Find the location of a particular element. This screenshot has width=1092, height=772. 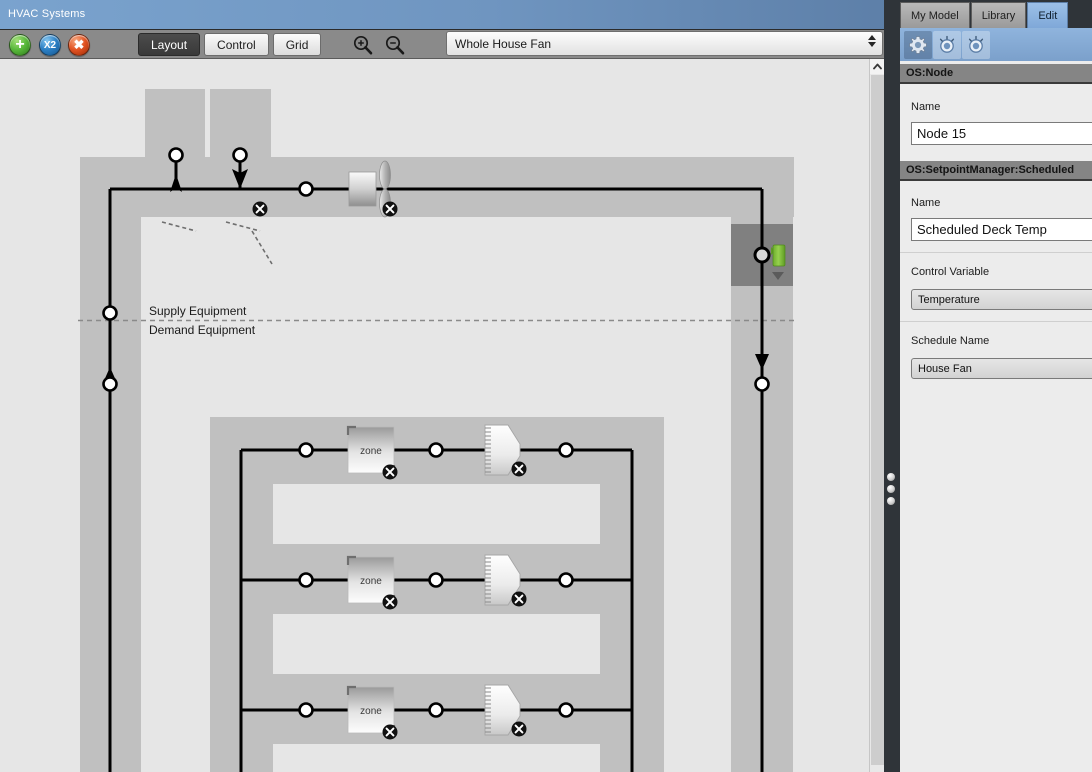

chevron-updown-icon is located at coordinates (872, 41).